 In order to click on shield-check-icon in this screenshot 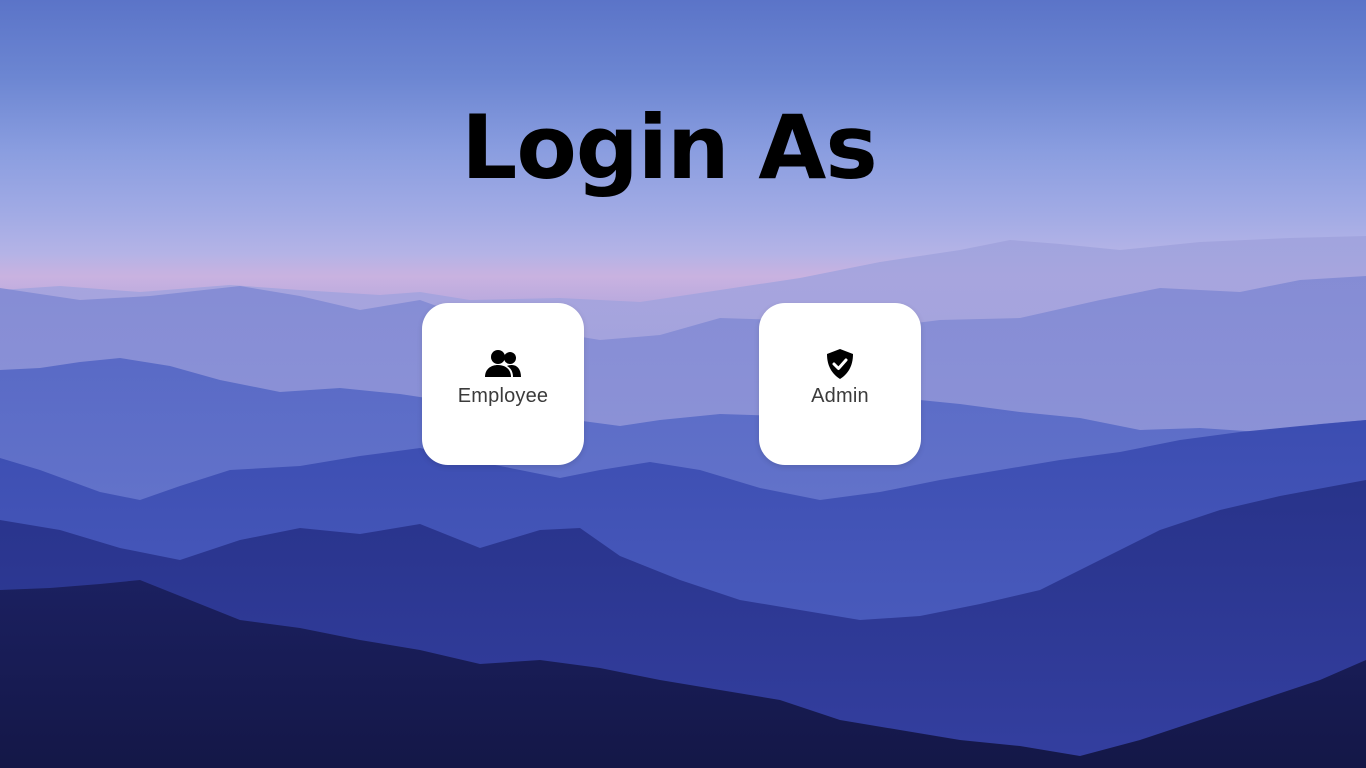, I will do `click(840, 364)`.